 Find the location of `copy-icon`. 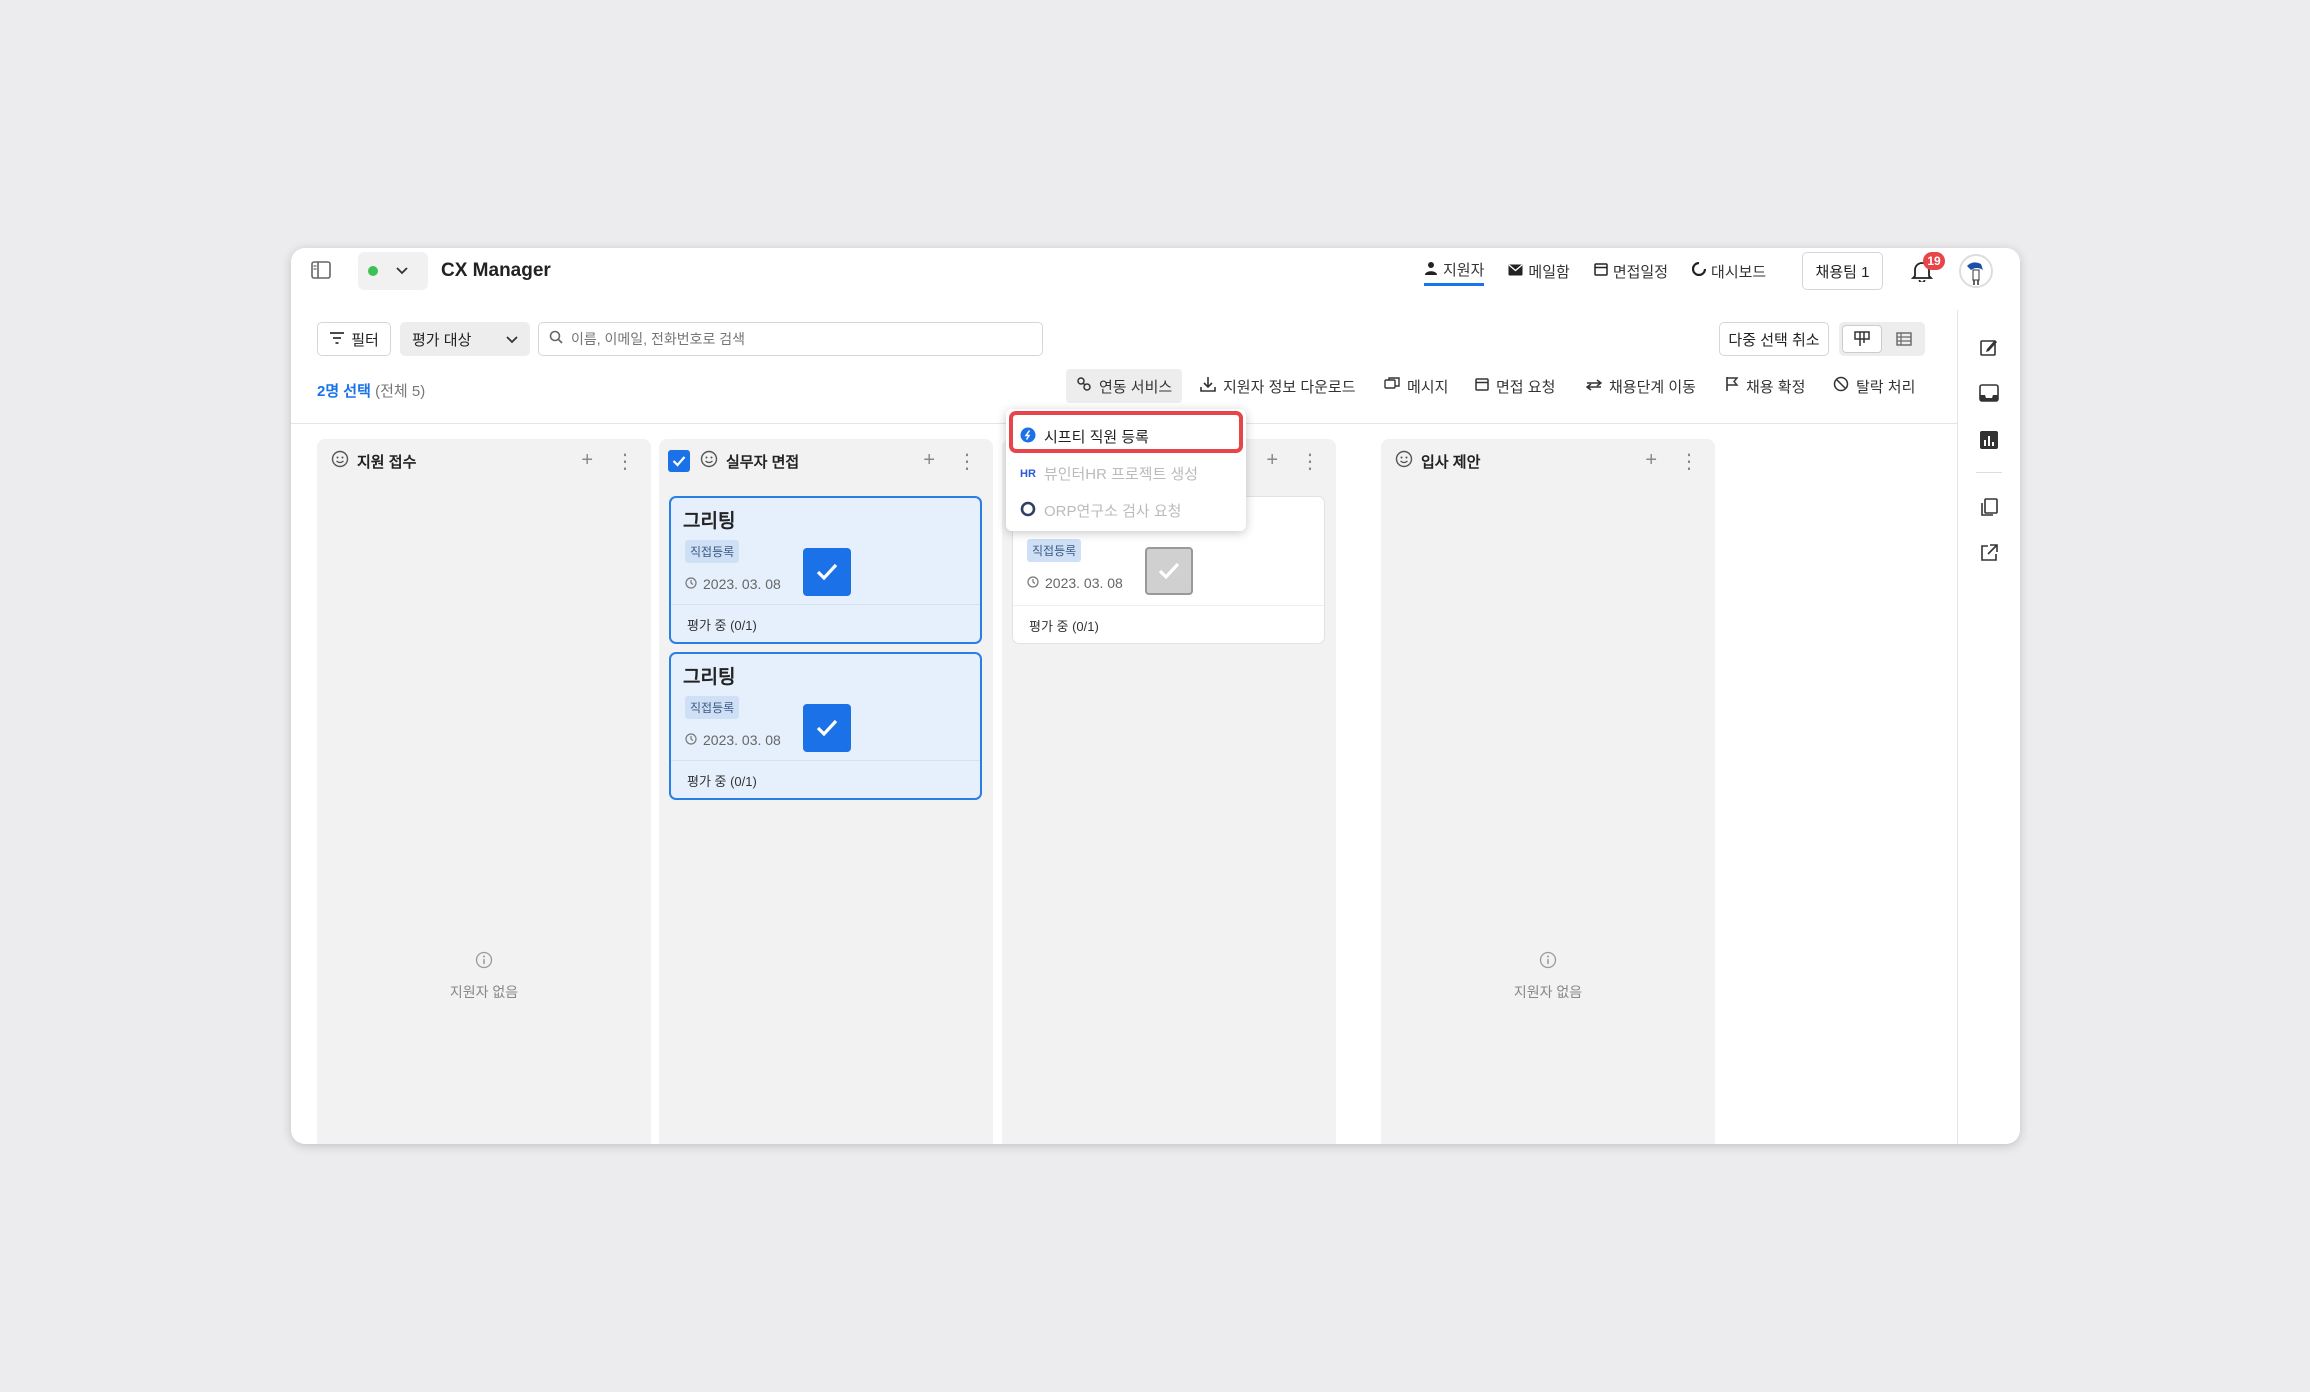

copy-icon is located at coordinates (1989, 509).